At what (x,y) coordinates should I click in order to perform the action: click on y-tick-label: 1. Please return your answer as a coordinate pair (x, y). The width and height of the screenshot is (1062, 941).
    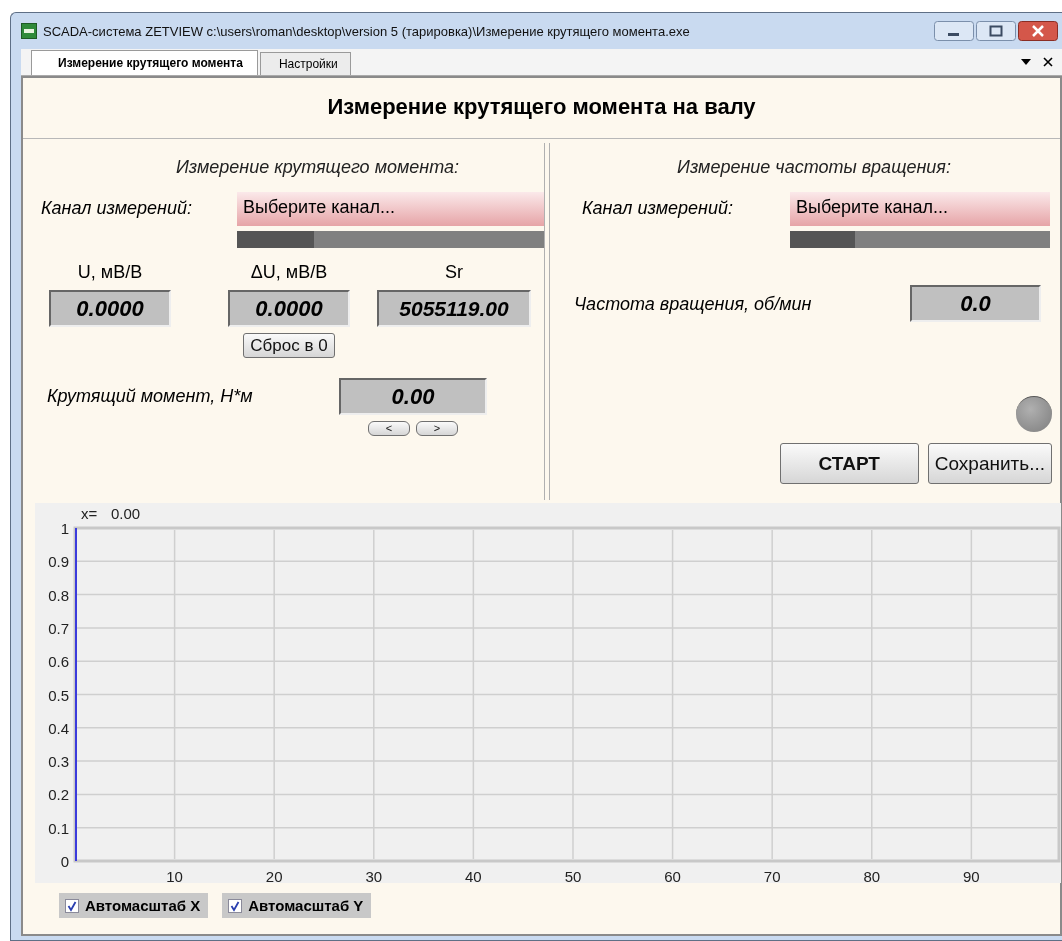
    Looking at the image, I should click on (64, 528).